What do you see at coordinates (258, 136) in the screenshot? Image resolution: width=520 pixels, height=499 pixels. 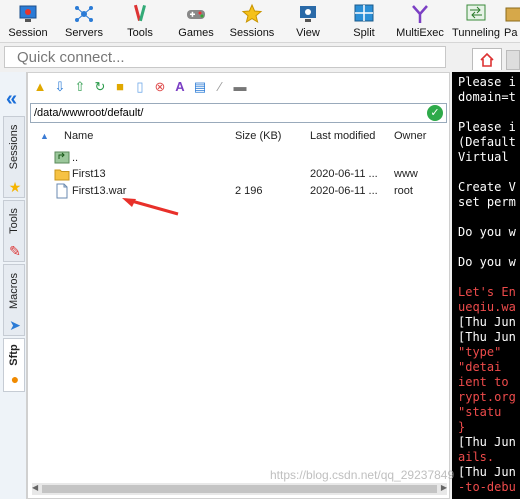 I see `column-size: Size (KB)` at bounding box center [258, 136].